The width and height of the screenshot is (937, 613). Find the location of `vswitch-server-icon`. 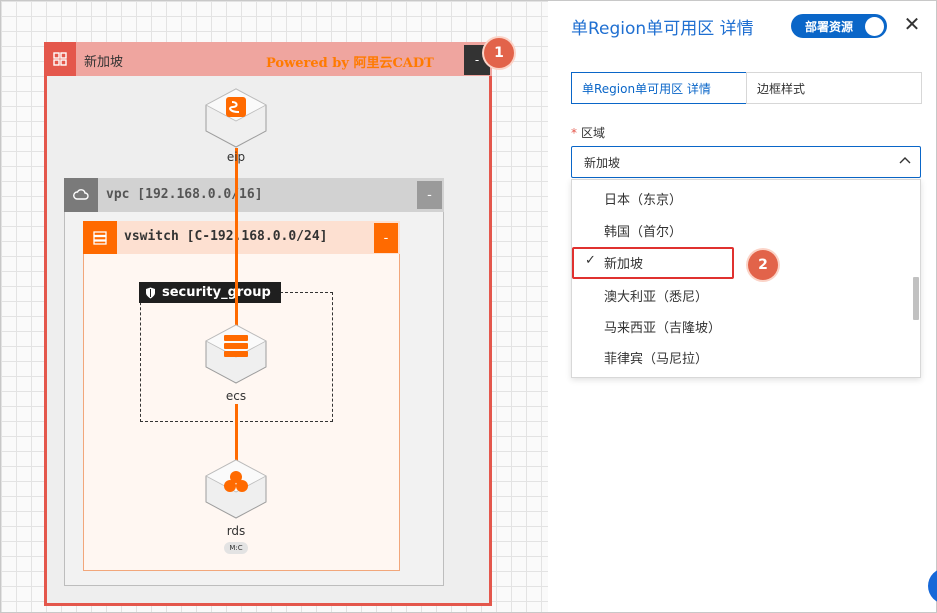

vswitch-server-icon is located at coordinates (100, 237).